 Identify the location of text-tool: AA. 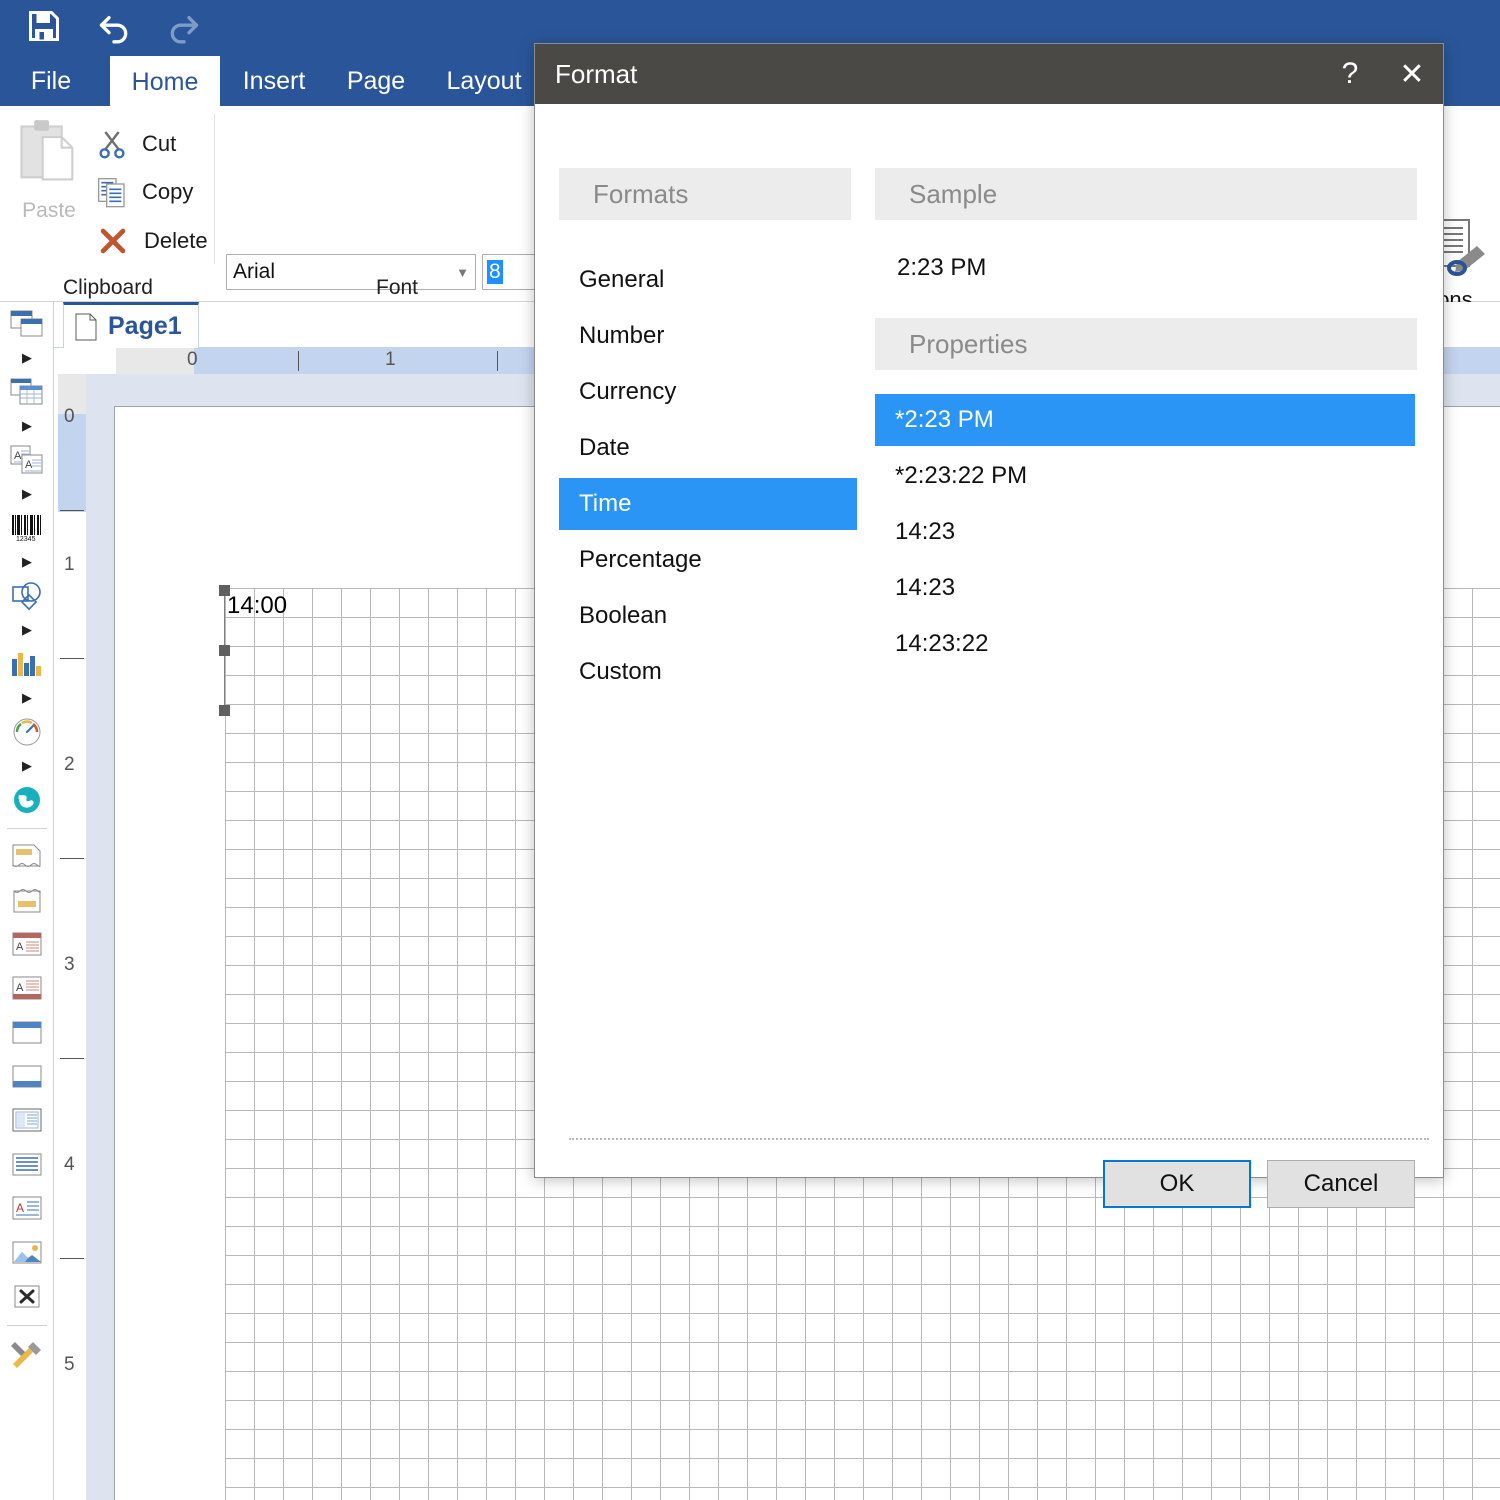
(27, 460).